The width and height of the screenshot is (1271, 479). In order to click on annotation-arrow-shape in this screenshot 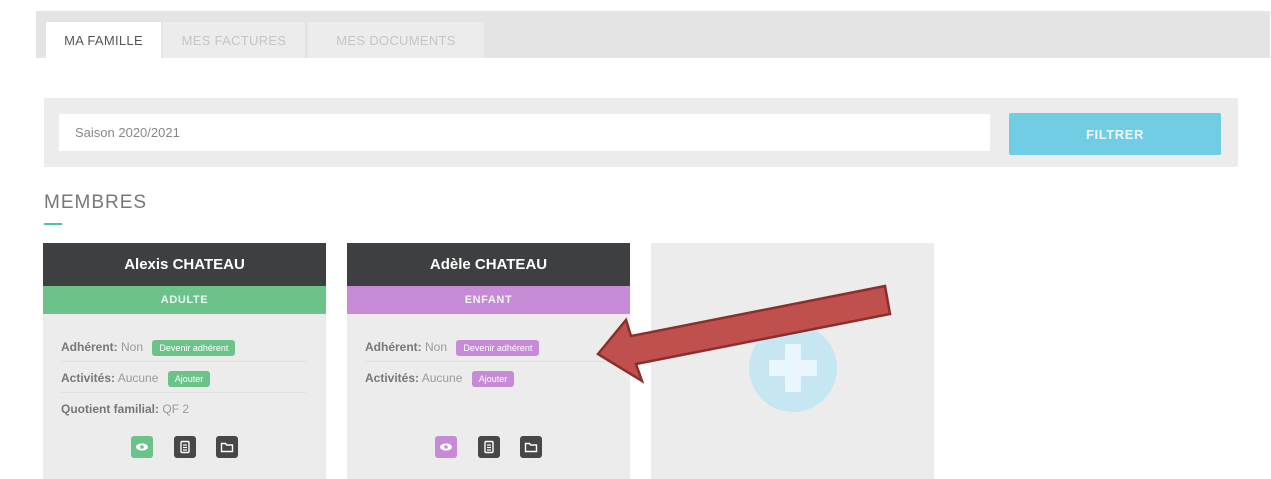, I will do `click(744, 334)`.